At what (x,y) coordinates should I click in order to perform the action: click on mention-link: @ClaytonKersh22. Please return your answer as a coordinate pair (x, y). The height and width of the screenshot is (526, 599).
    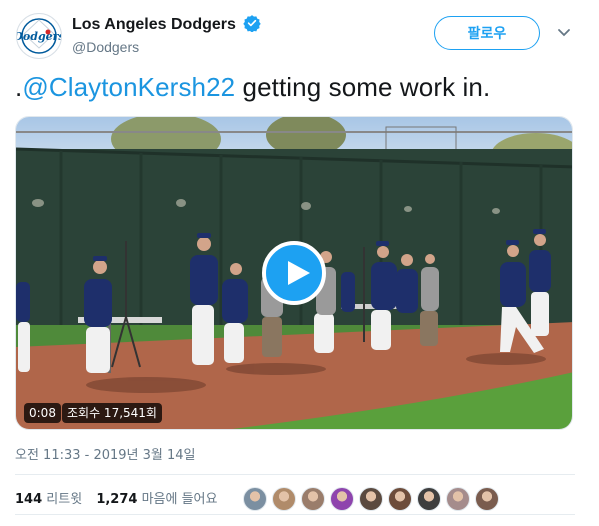
    Looking at the image, I should click on (128, 87).